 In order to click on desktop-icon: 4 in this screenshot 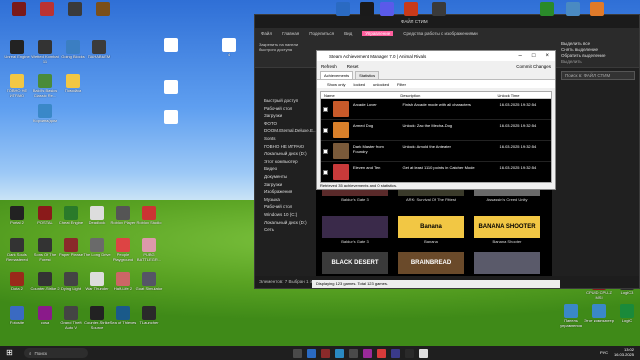, I will do `click(229, 48)`.